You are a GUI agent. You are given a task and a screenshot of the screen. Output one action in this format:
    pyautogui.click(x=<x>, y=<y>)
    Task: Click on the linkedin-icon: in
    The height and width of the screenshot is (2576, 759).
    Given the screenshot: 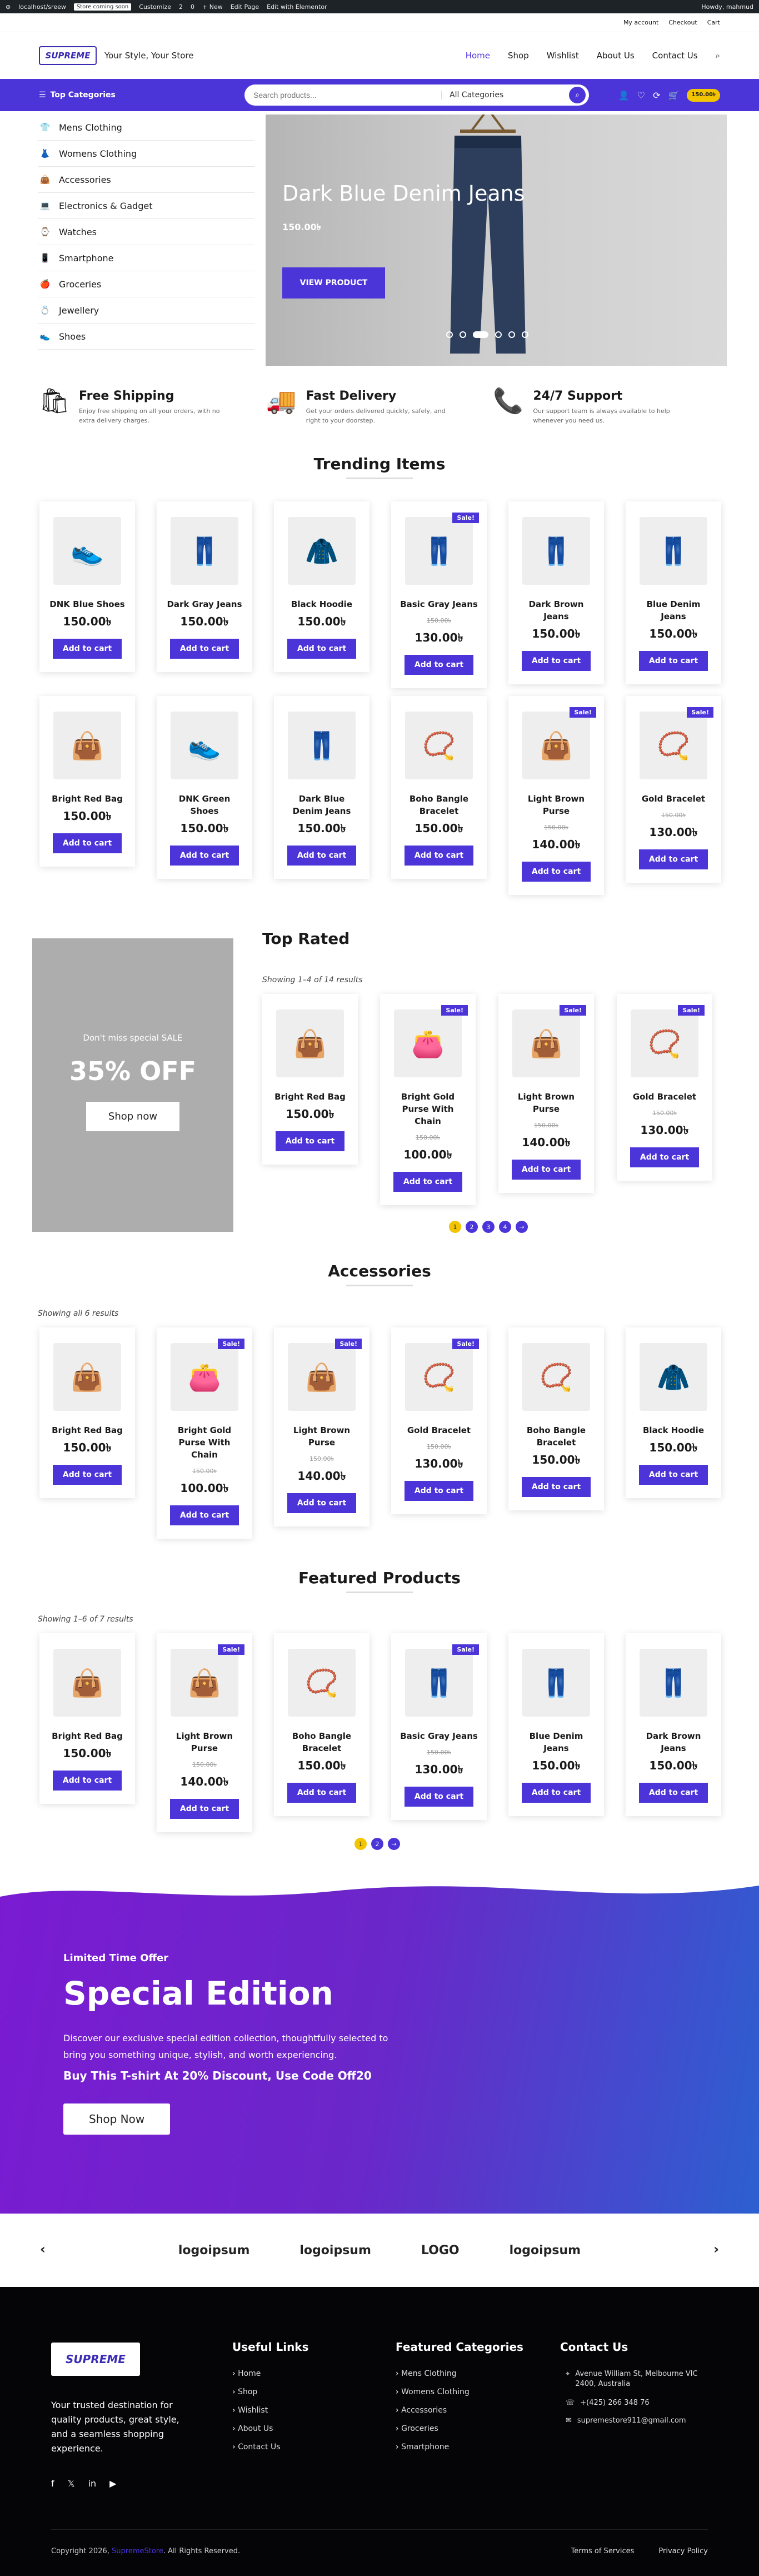 What is the action you would take?
    pyautogui.click(x=92, y=2483)
    